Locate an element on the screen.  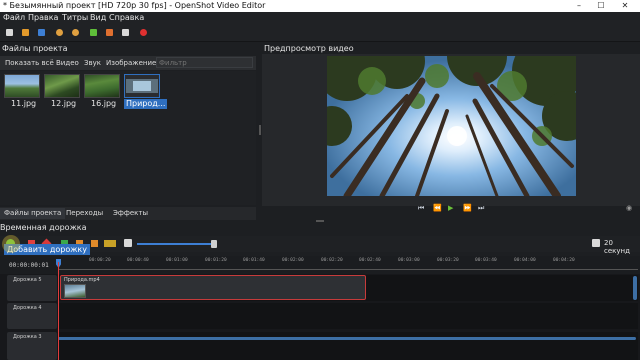
menu-edit: Правка is located at coordinates (43, 18).